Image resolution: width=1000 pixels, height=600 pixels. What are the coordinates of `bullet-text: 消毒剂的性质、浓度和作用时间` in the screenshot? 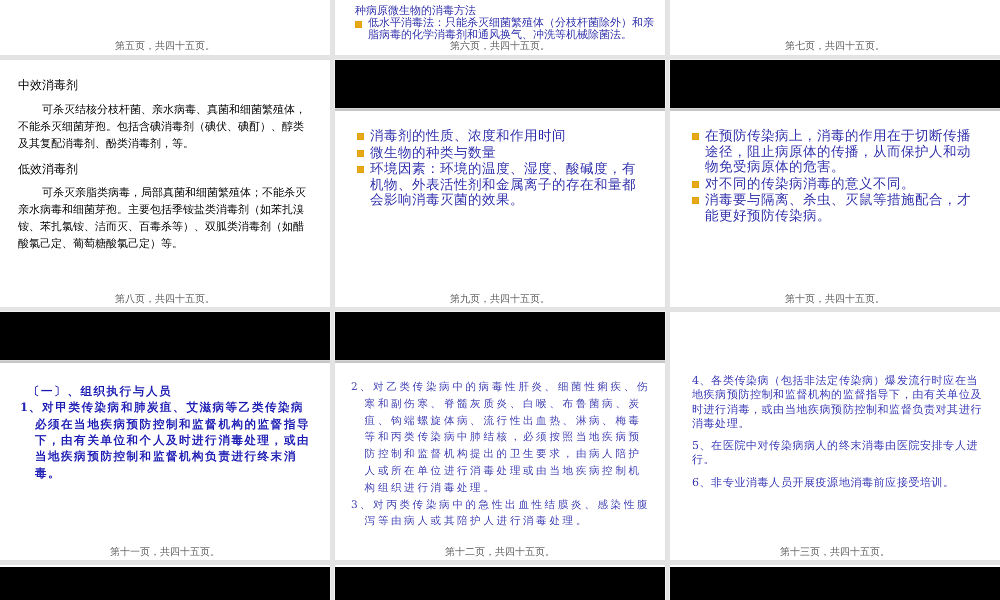 It's located at (468, 137).